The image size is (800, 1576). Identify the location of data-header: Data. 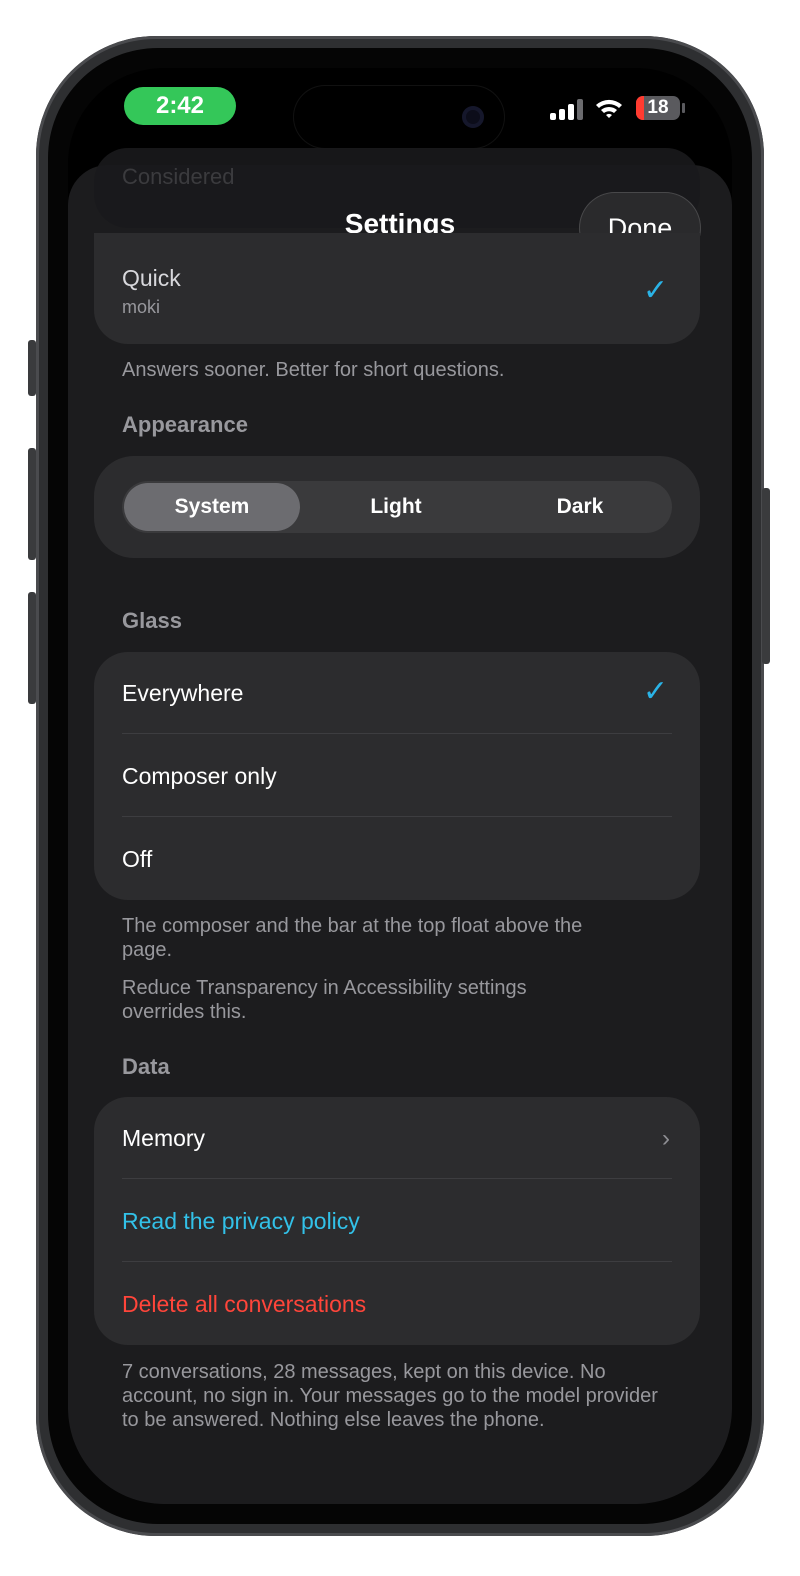
(146, 1066).